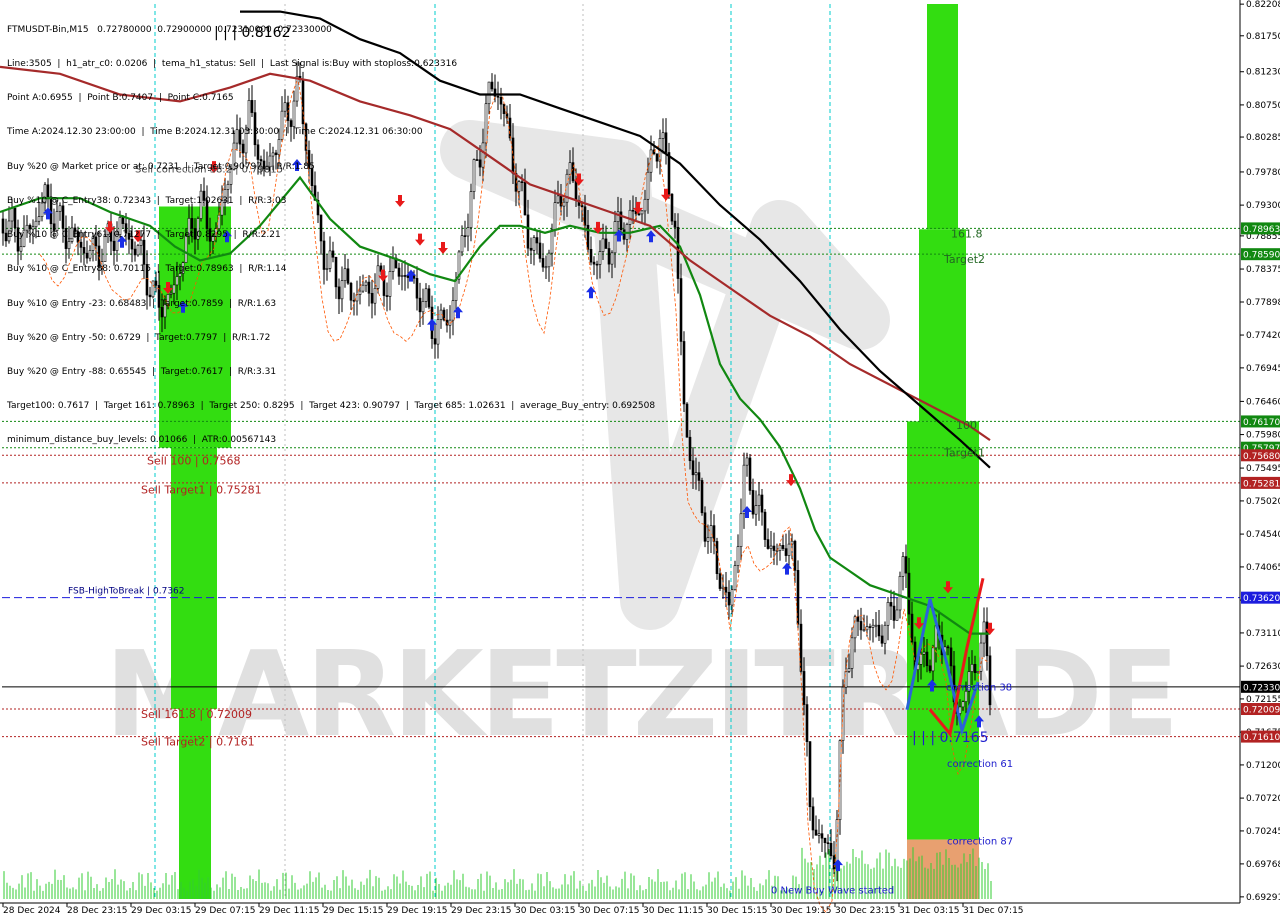 The height and width of the screenshot is (920, 1280). What do you see at coordinates (832, 890) in the screenshot?
I see `label-new-buy-wave: 0 New Buy Wave started` at bounding box center [832, 890].